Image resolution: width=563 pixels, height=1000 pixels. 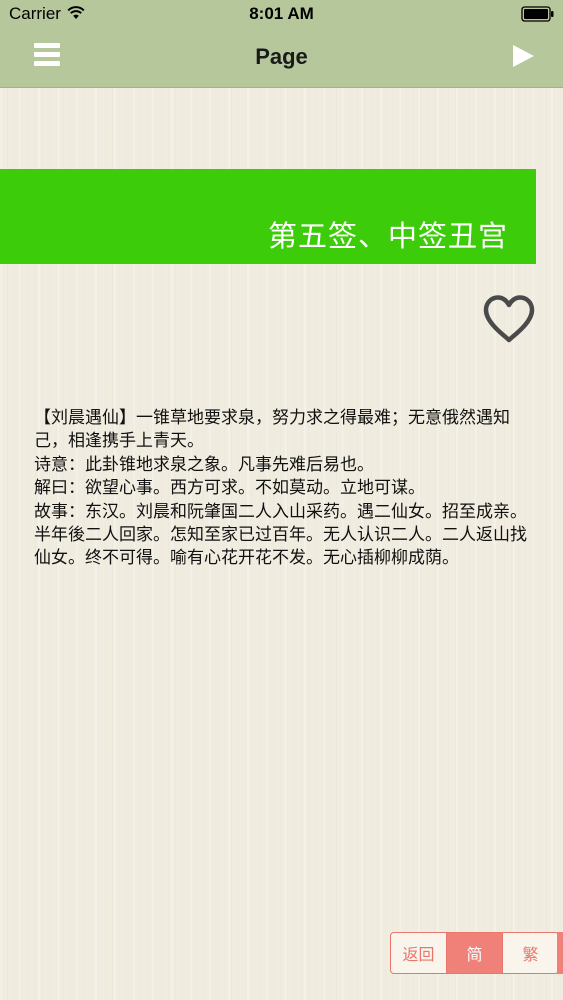 What do you see at coordinates (268, 216) in the screenshot?
I see `fortune-heading-band: 第五签、中签丑宫` at bounding box center [268, 216].